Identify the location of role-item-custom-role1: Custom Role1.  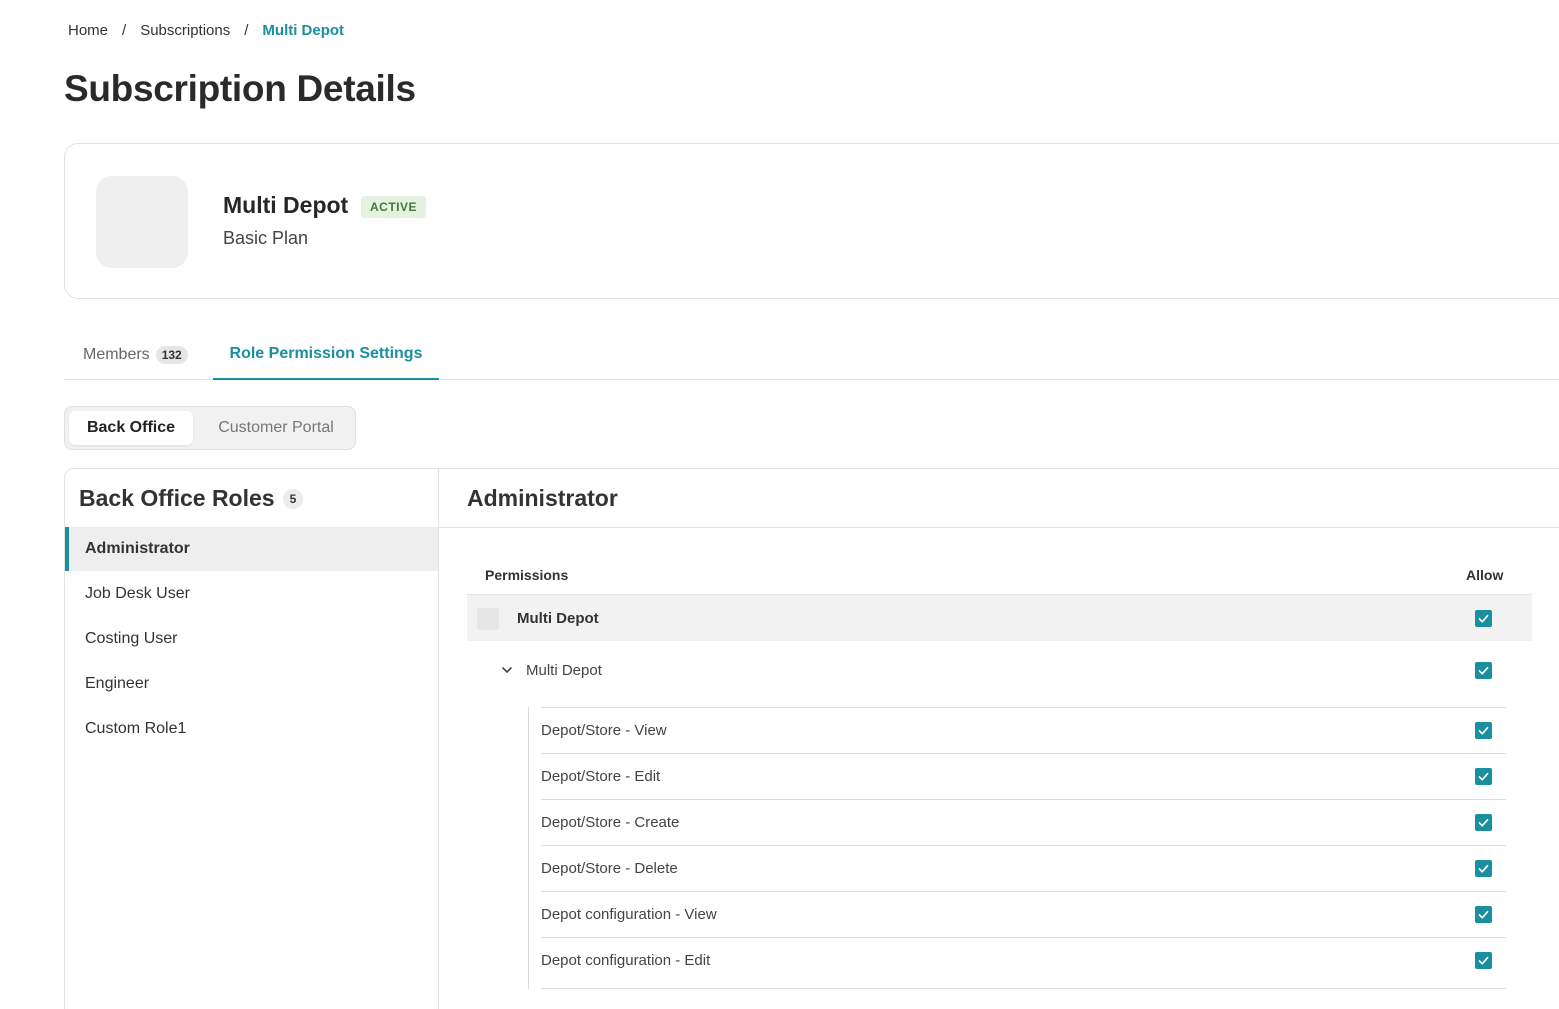
(251, 729).